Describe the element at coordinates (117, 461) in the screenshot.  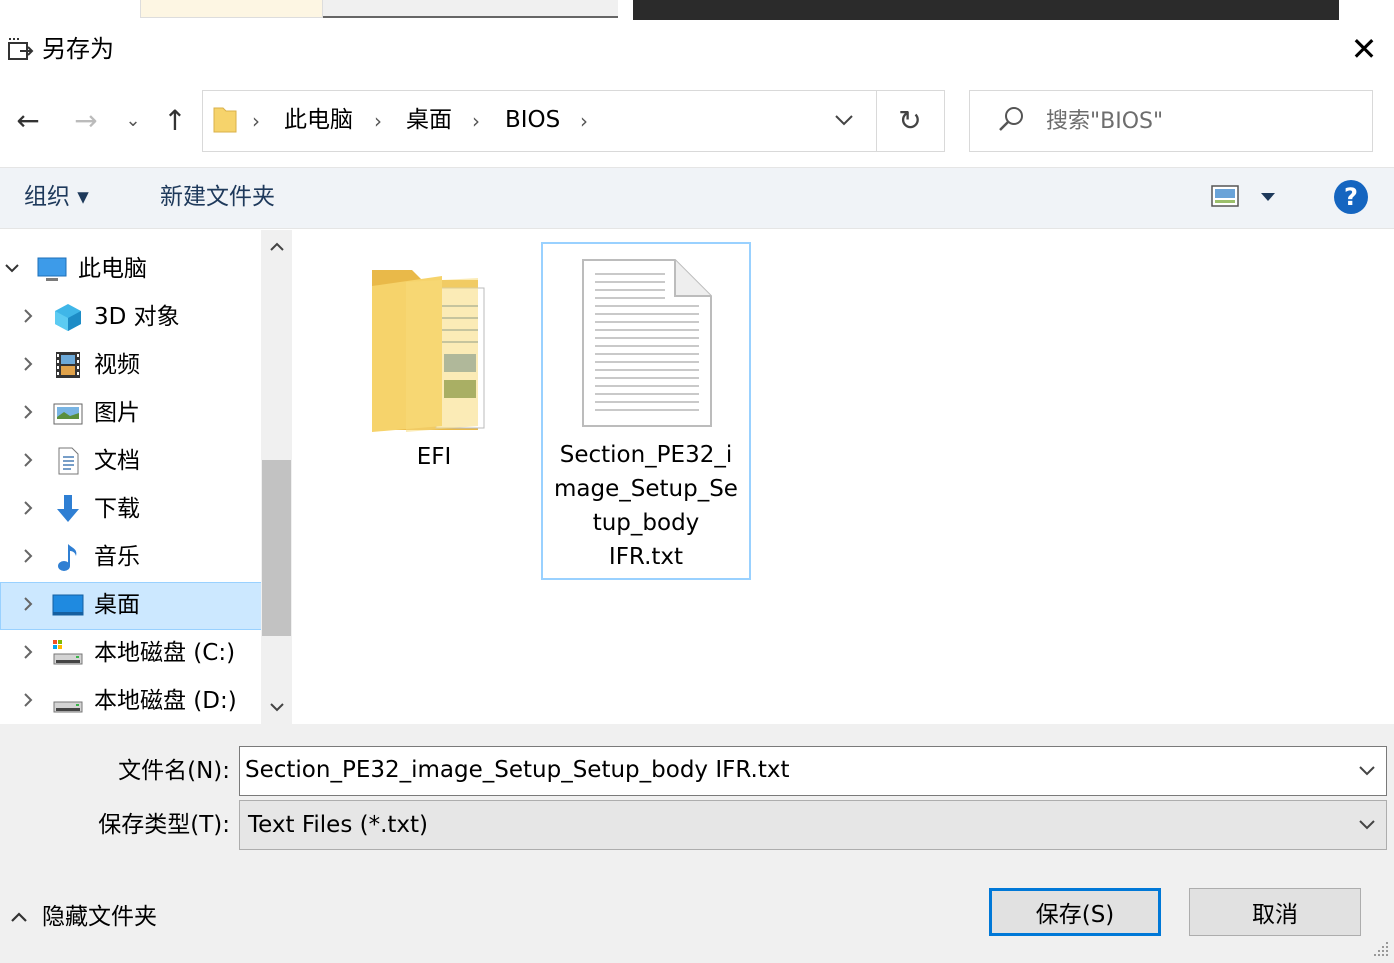
I see `nav-item-label: 文档` at that location.